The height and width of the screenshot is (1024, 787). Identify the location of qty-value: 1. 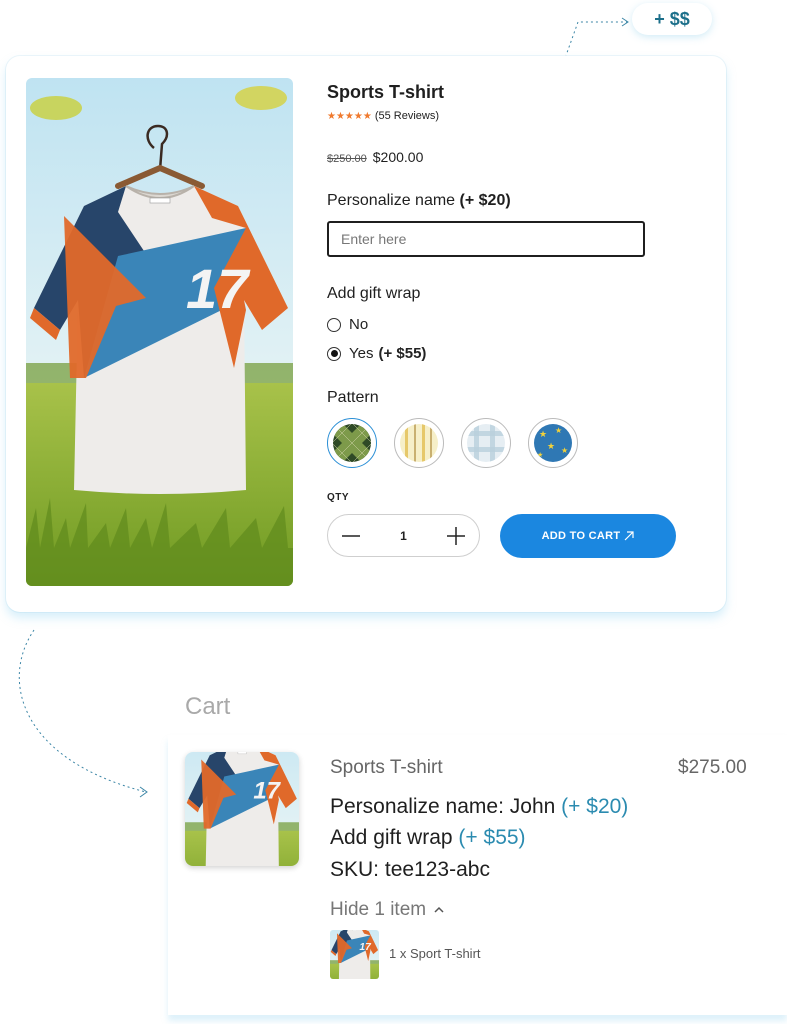
(403, 536).